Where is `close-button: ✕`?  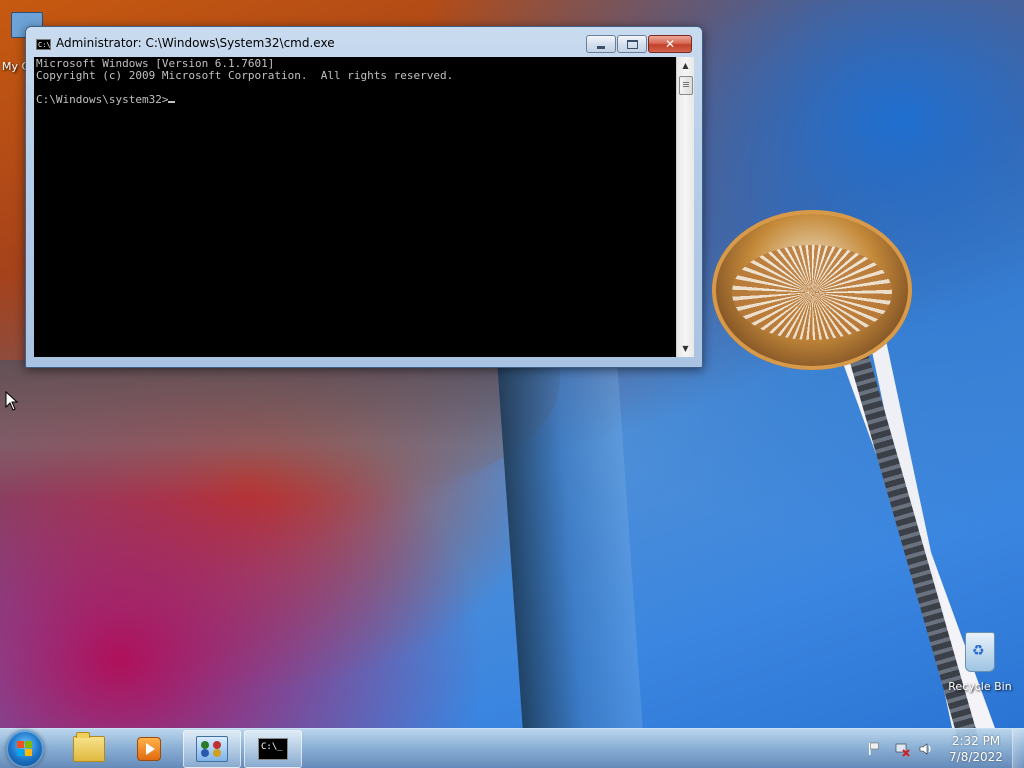
close-button: ✕ is located at coordinates (670, 44).